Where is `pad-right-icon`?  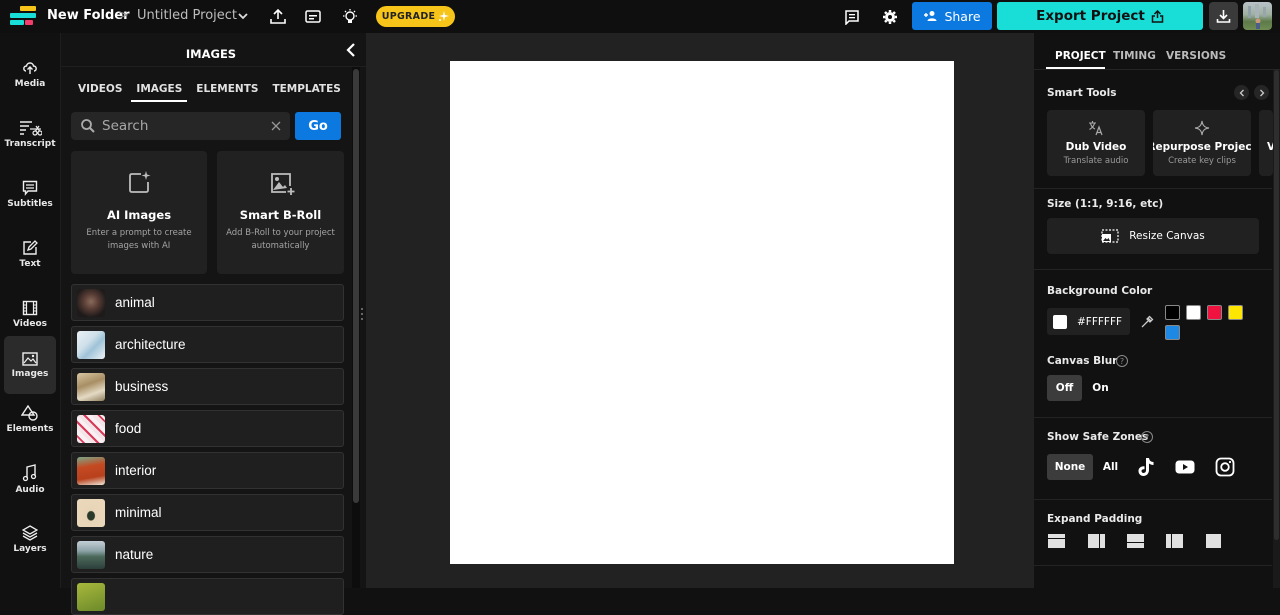
pad-right-icon is located at coordinates (1096, 541).